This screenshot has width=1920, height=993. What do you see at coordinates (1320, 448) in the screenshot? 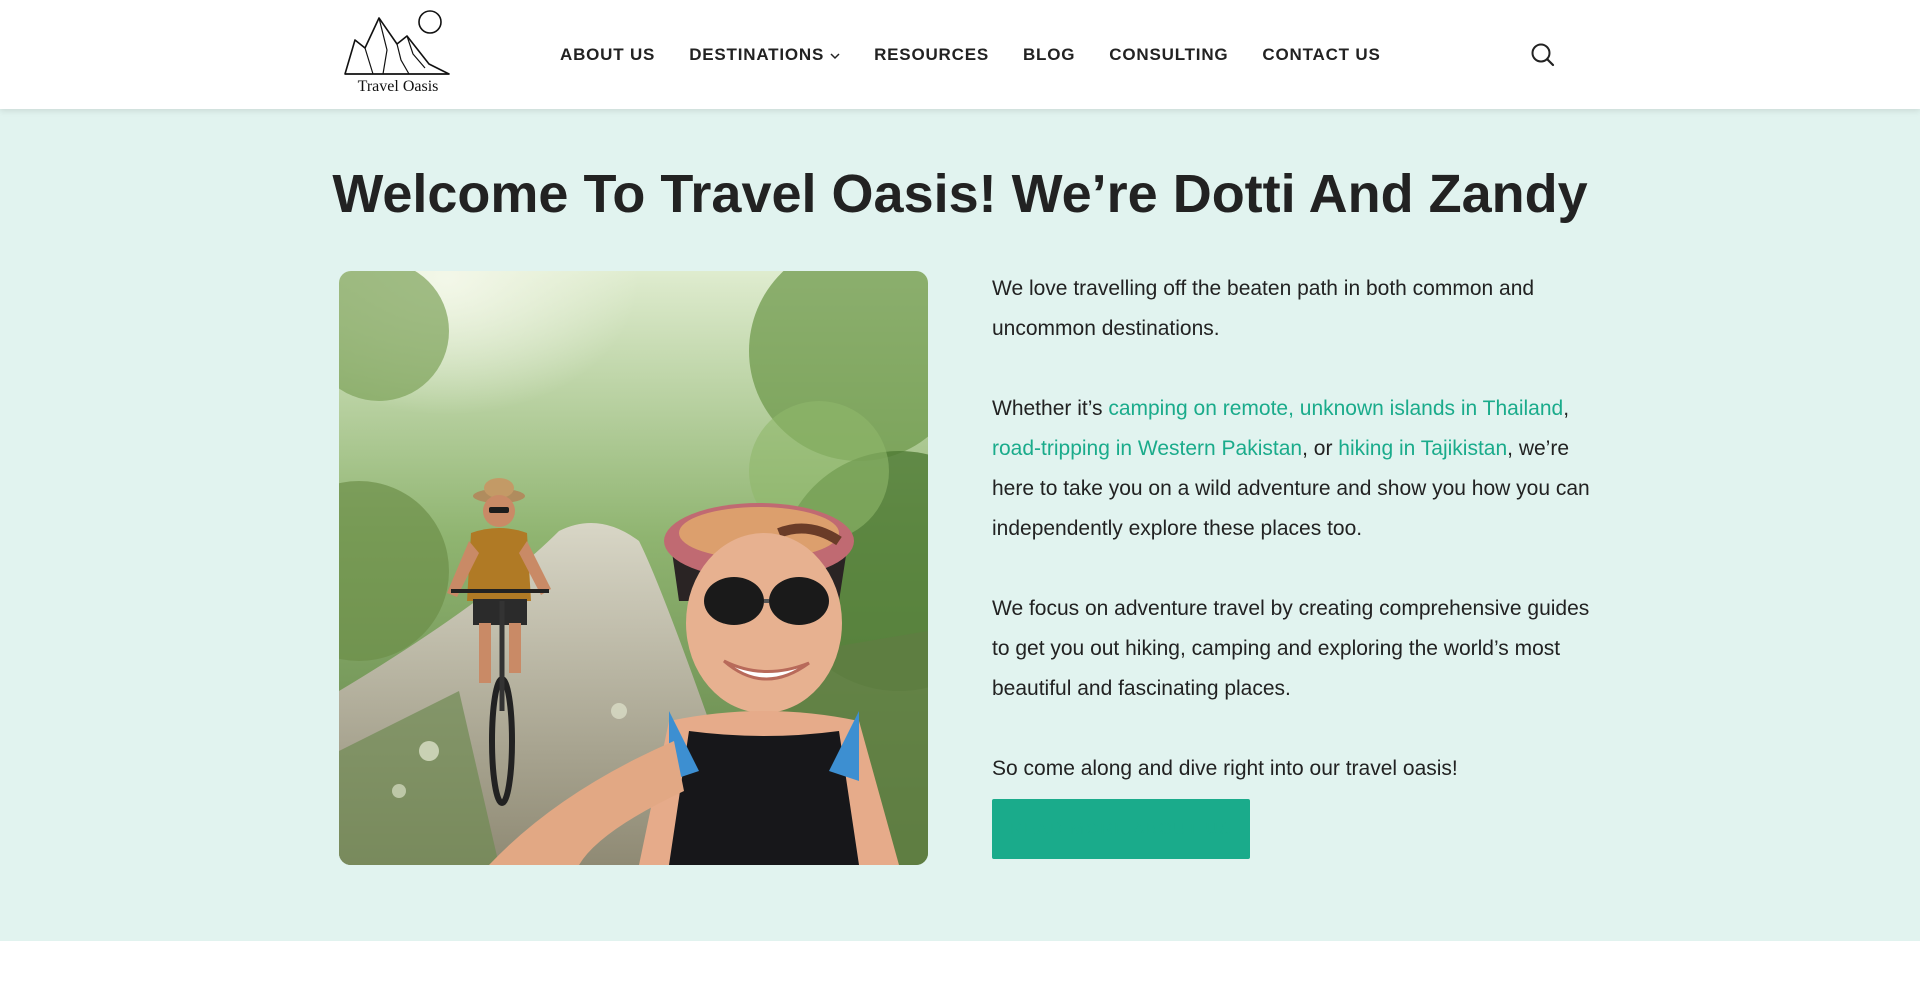
I see `paragraph-2-separator-2: , or` at bounding box center [1320, 448].